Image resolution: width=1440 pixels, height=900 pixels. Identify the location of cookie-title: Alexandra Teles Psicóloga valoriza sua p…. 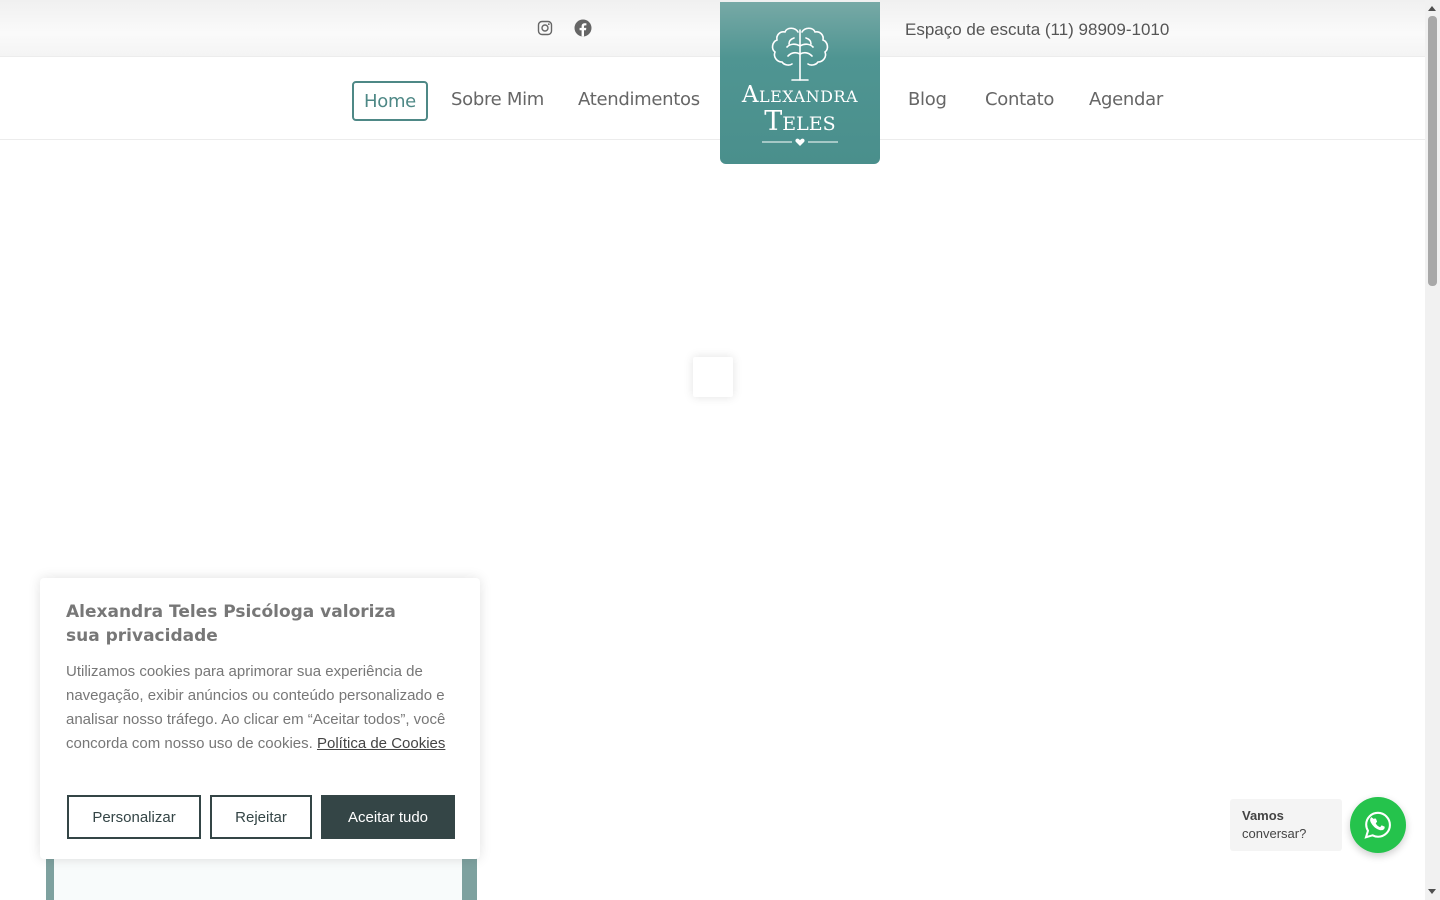
(231, 624).